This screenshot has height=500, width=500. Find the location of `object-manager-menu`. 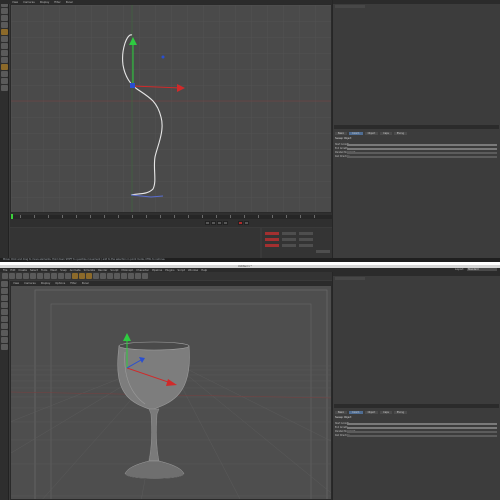

object-manager-menu is located at coordinates (416, 2).